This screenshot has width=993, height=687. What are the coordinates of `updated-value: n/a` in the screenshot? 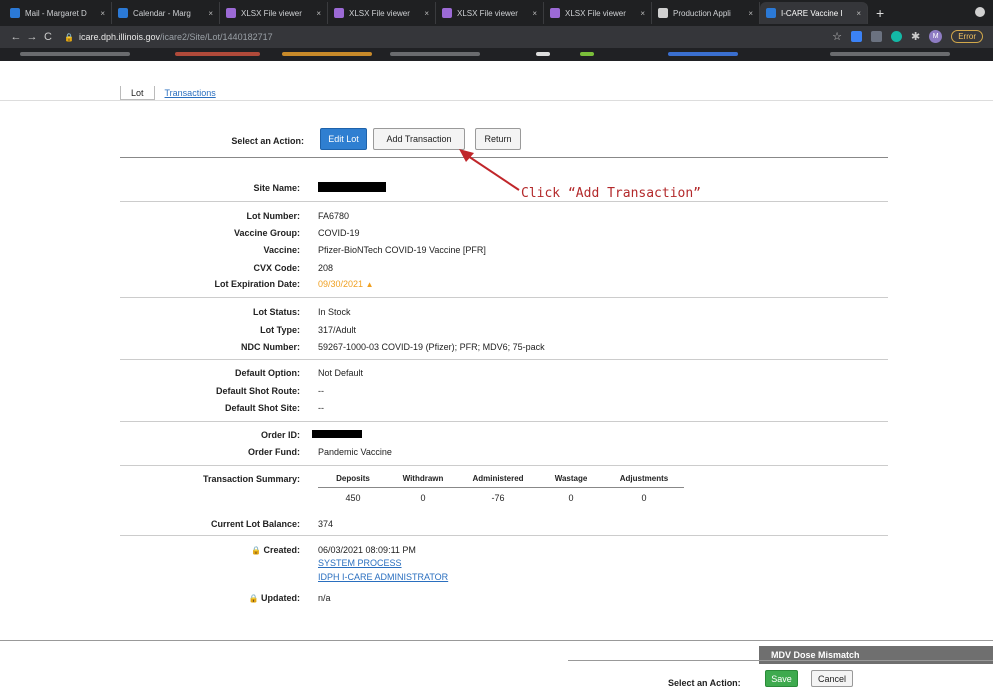 It's located at (324, 598).